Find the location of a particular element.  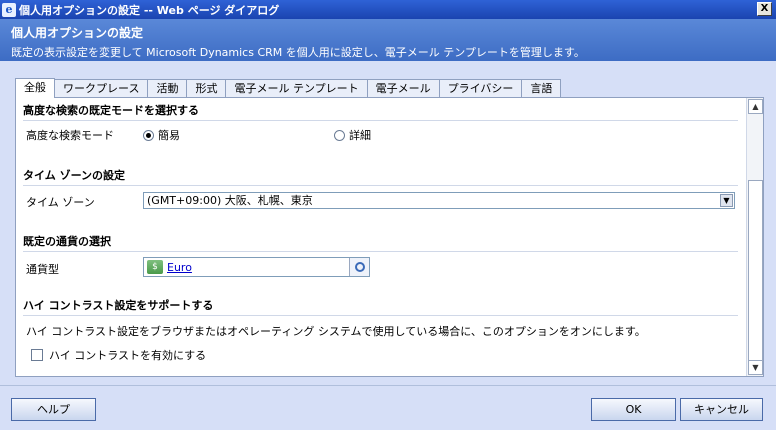

currency-label: 通貨型 is located at coordinates (42, 269).